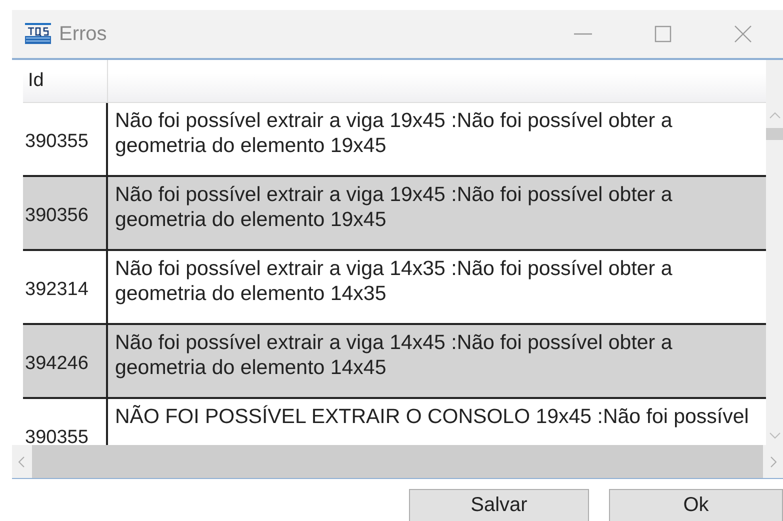 Image resolution: width=783 pixels, height=521 pixels. I want to click on message-cell-text: Não foi possível extrair a viga 14x45 :Não foi possível obter a geometria do elemento 14x45, so click(394, 355).